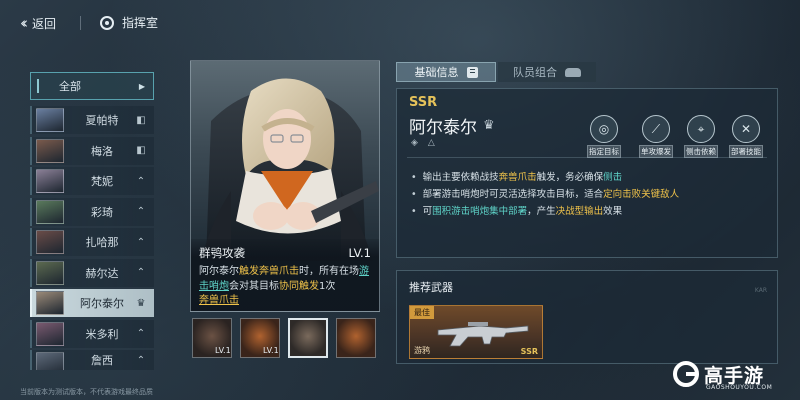 The width and height of the screenshot is (800, 400). What do you see at coordinates (70, 86) in the screenshot?
I see `filter-all-label: 全部` at bounding box center [70, 86].